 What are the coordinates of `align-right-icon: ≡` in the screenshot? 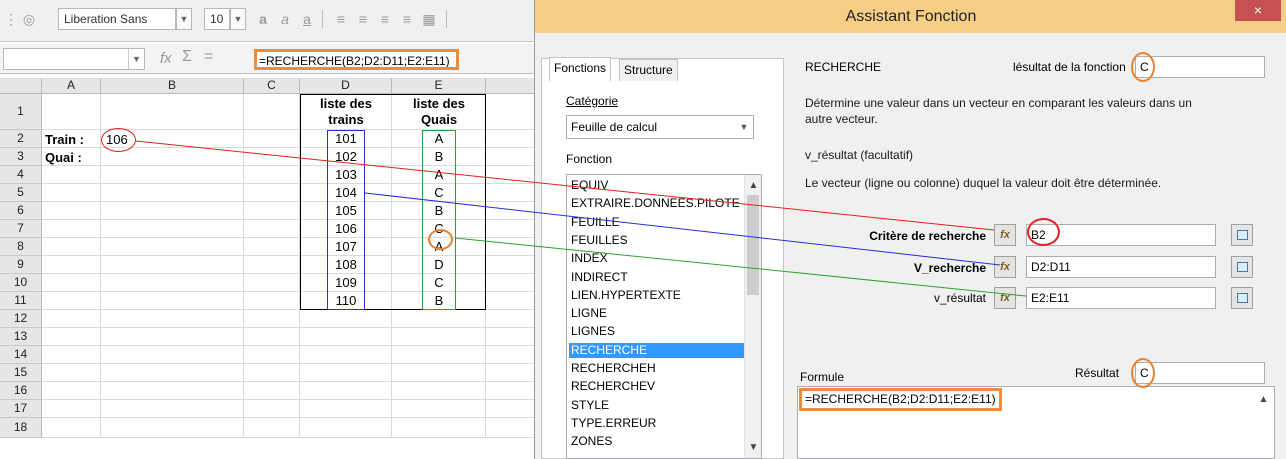 It's located at (385, 19).